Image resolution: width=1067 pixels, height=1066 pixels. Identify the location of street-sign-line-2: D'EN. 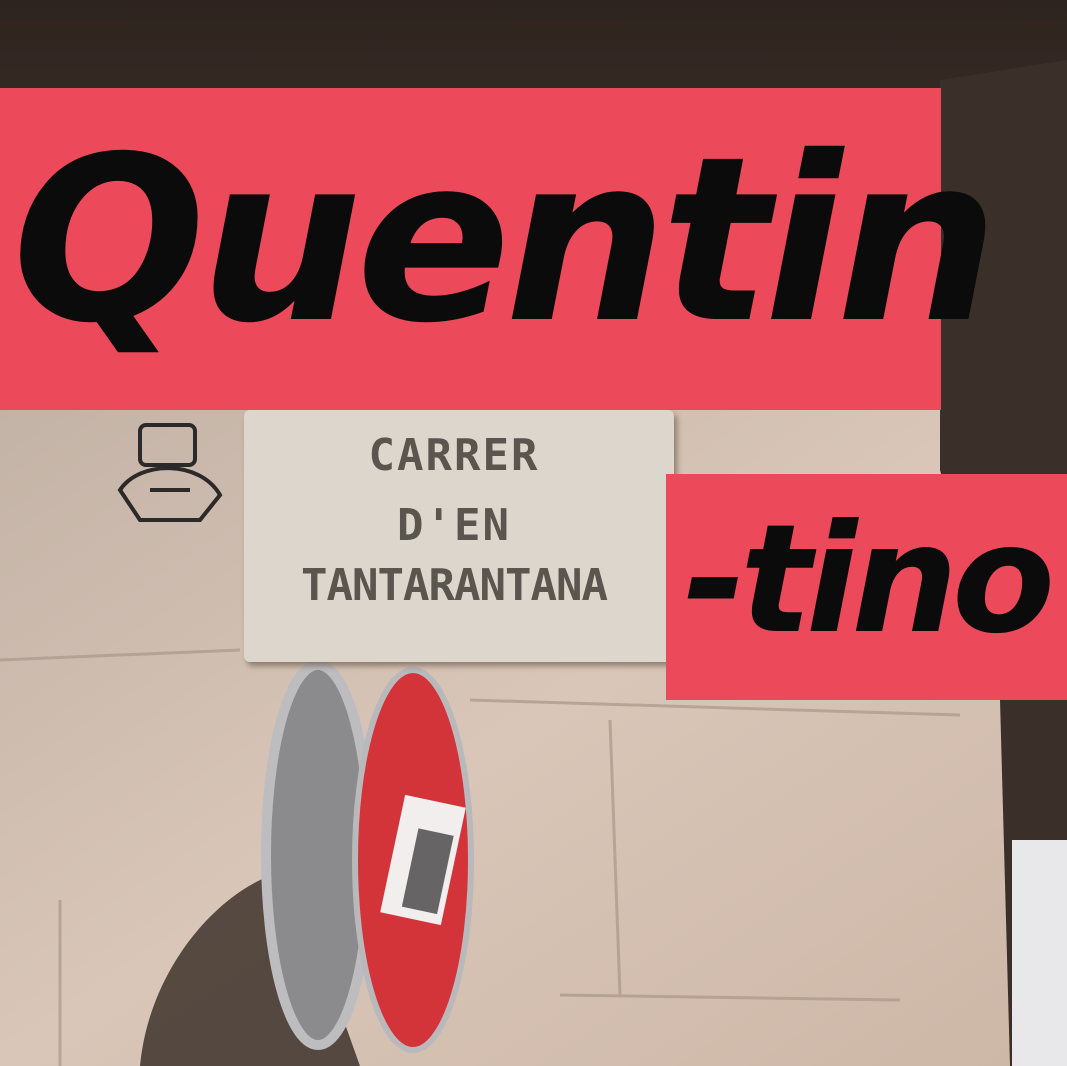
(454, 525).